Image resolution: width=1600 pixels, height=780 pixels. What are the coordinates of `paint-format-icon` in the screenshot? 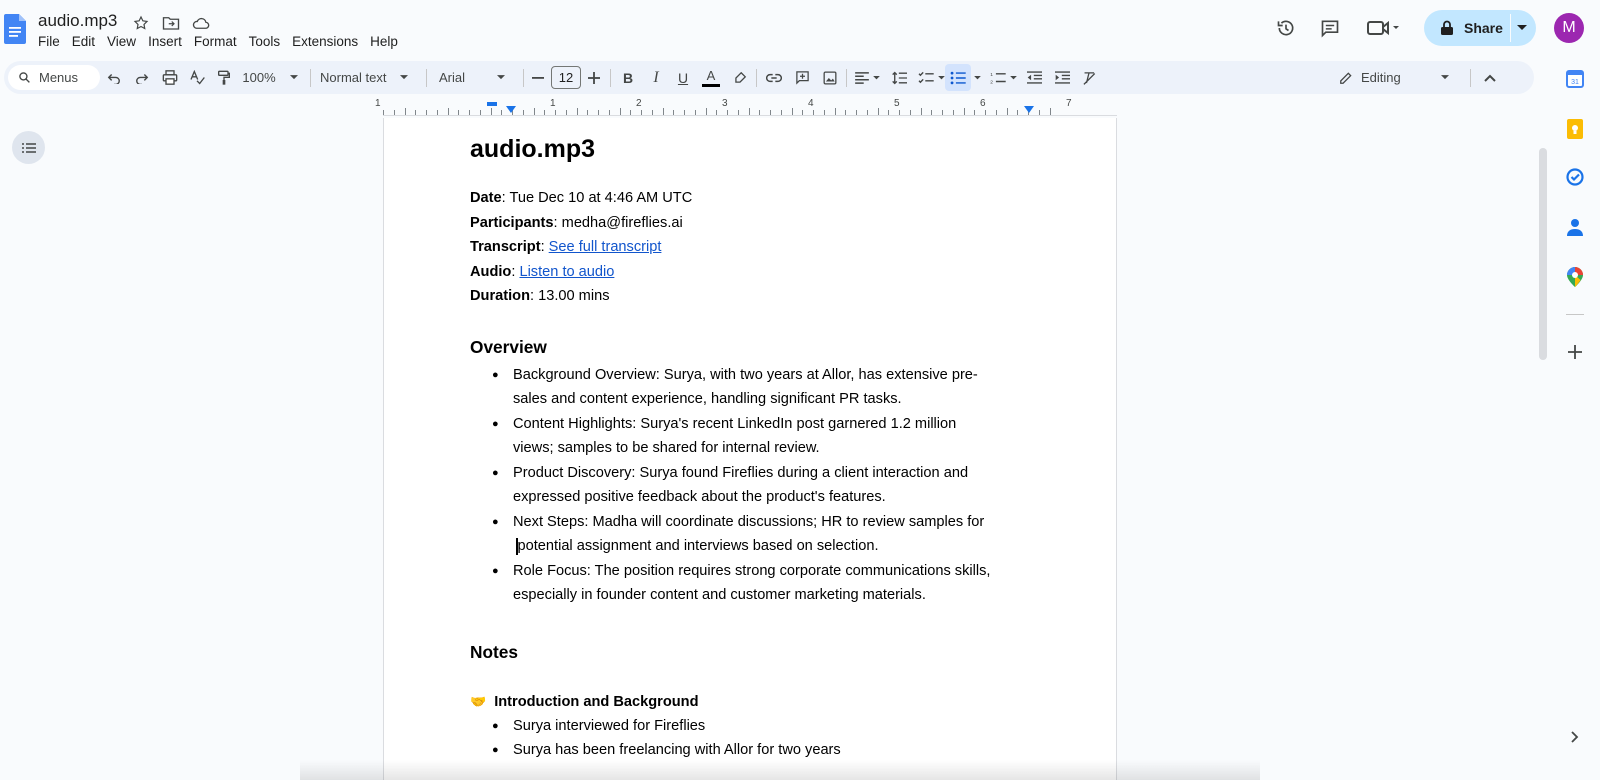 It's located at (224, 77).